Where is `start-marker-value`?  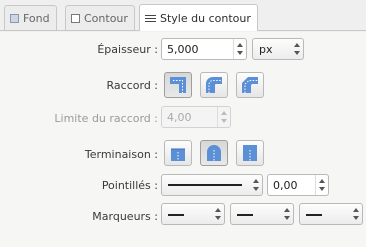
start-marker-value is located at coordinates (190, 214).